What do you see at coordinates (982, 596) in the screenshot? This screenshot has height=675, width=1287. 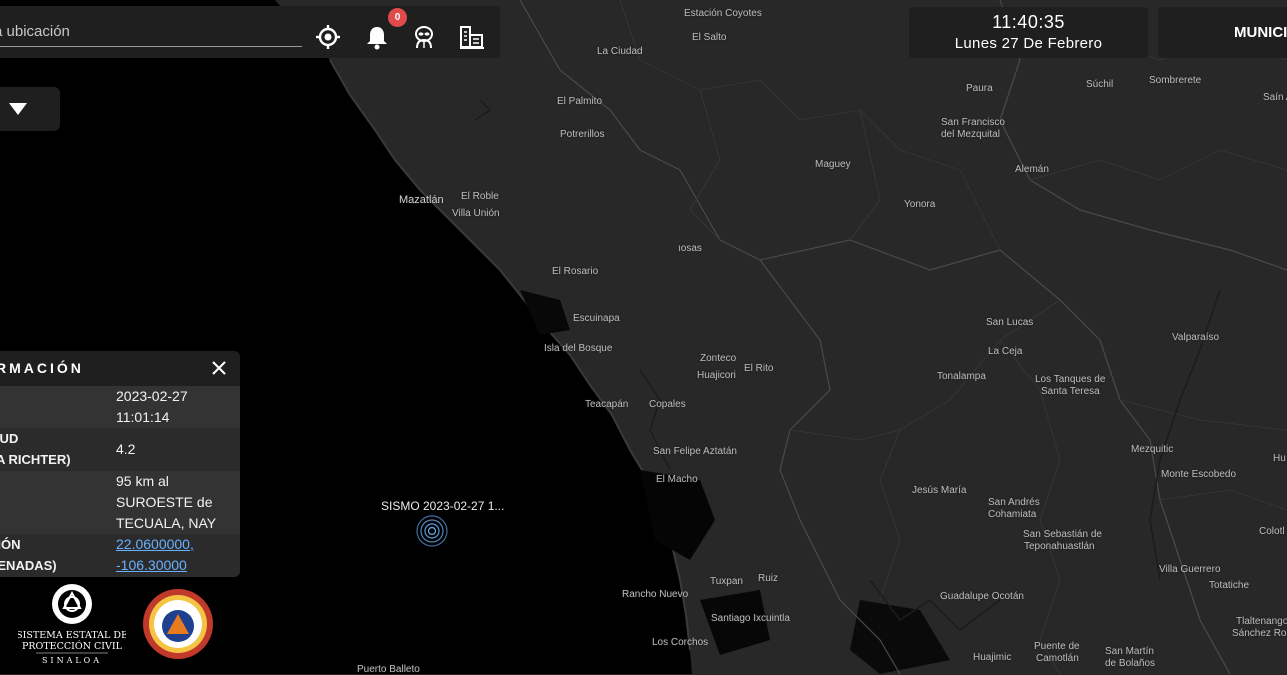 I see `place-label: Guadalupe Ocotán` at bounding box center [982, 596].